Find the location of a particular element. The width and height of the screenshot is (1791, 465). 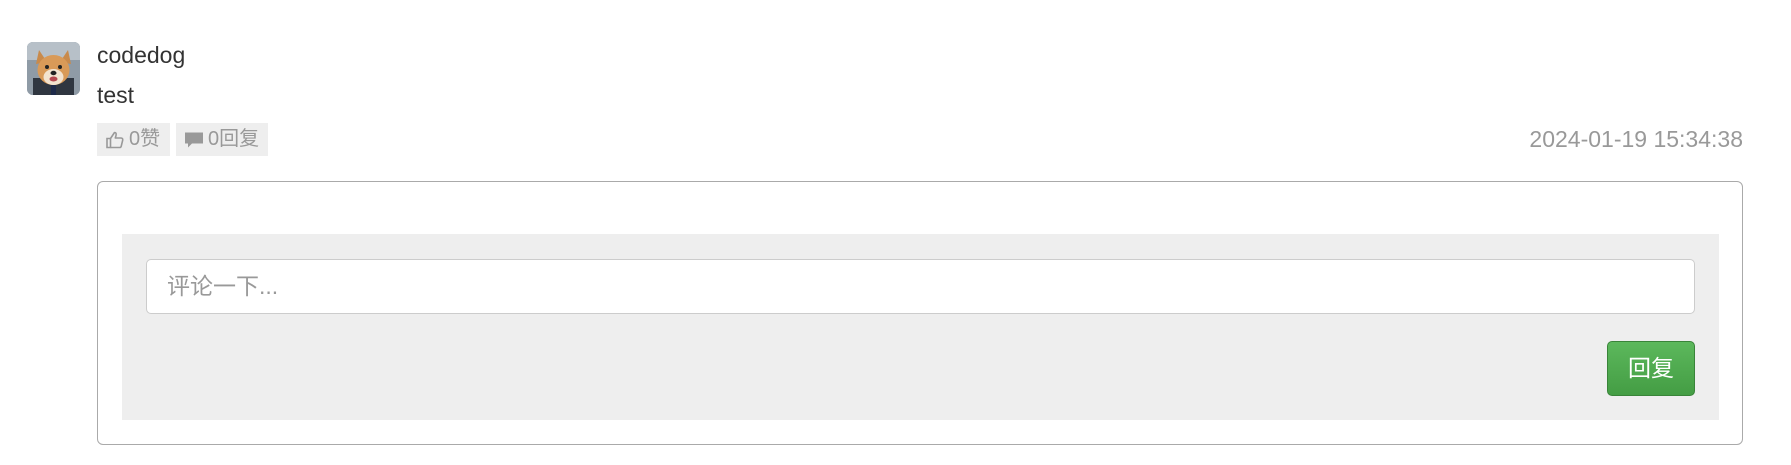

comment-content: test is located at coordinates (116, 95).